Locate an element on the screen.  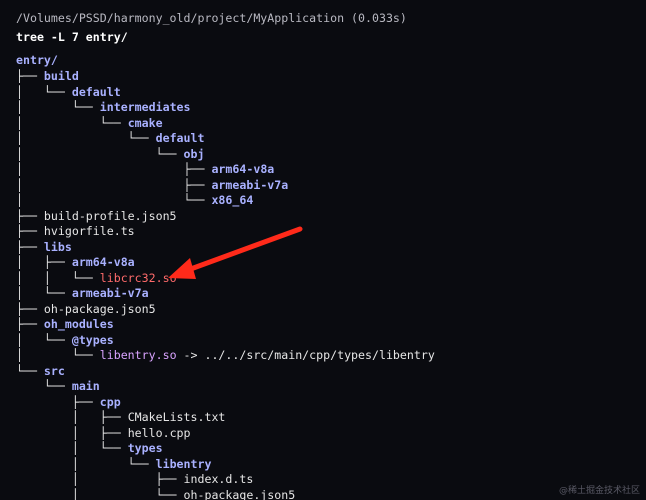
tree-directory-name: obj is located at coordinates (194, 153).